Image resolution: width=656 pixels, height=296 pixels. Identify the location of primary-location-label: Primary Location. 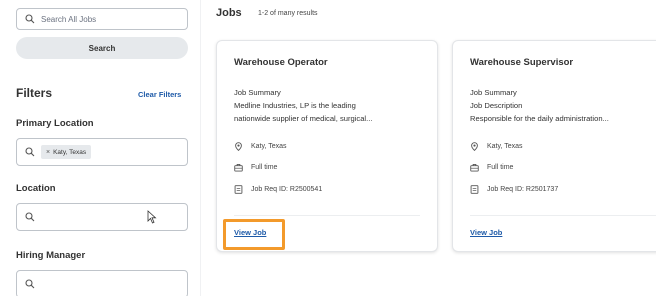
(55, 123).